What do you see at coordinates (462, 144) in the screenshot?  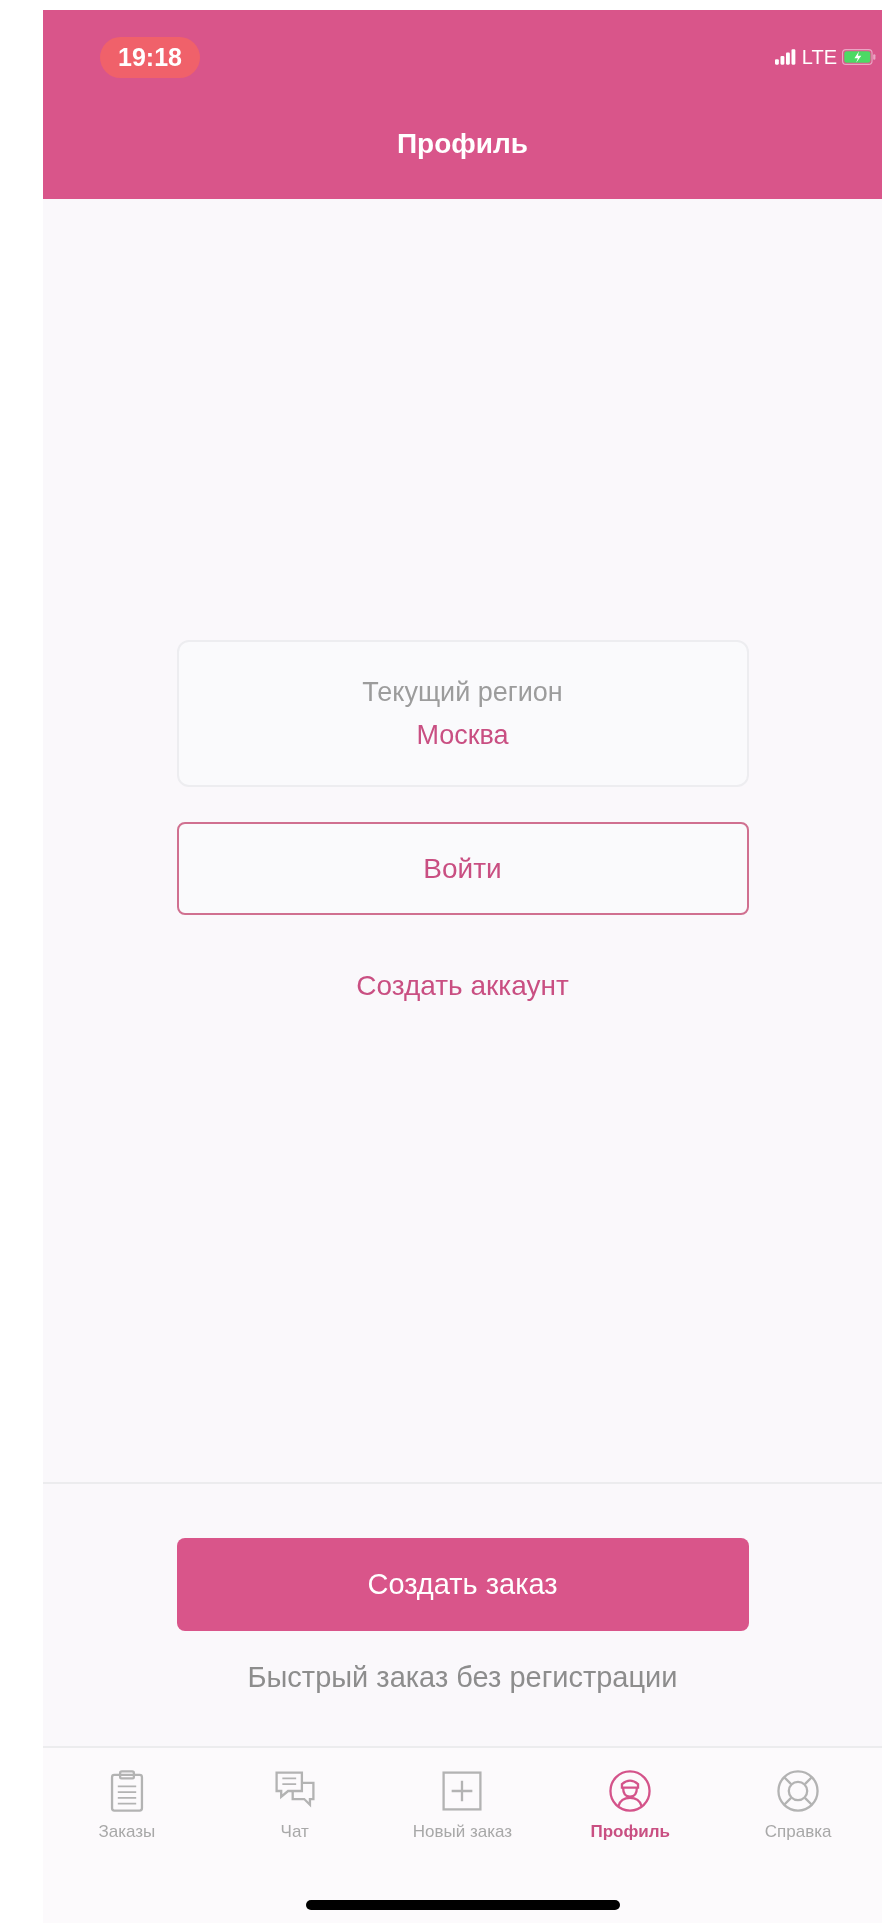 I see `screen-title: Профиль` at bounding box center [462, 144].